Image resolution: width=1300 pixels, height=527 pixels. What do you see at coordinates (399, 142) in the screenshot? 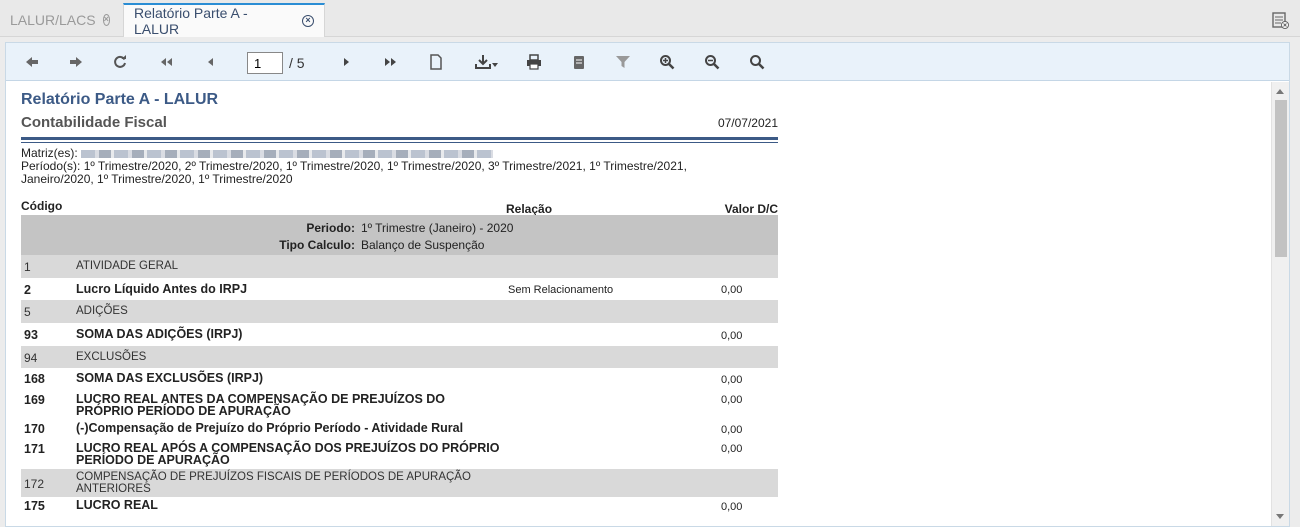
I see `header-rule-thin` at bounding box center [399, 142].